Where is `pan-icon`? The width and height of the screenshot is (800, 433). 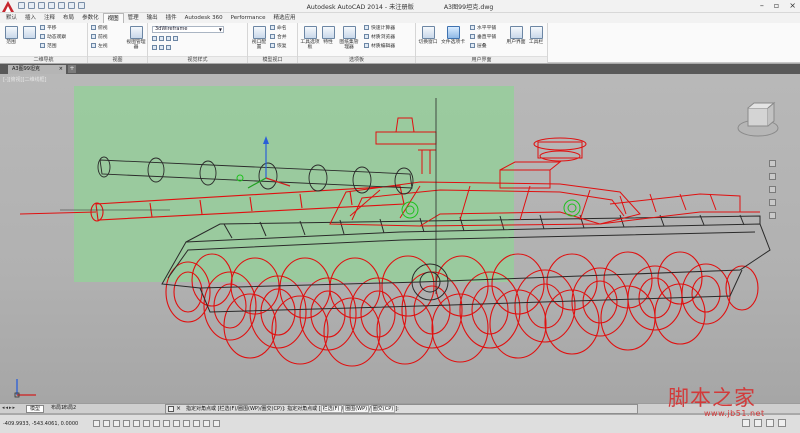
pan-icon is located at coordinates (42, 27).